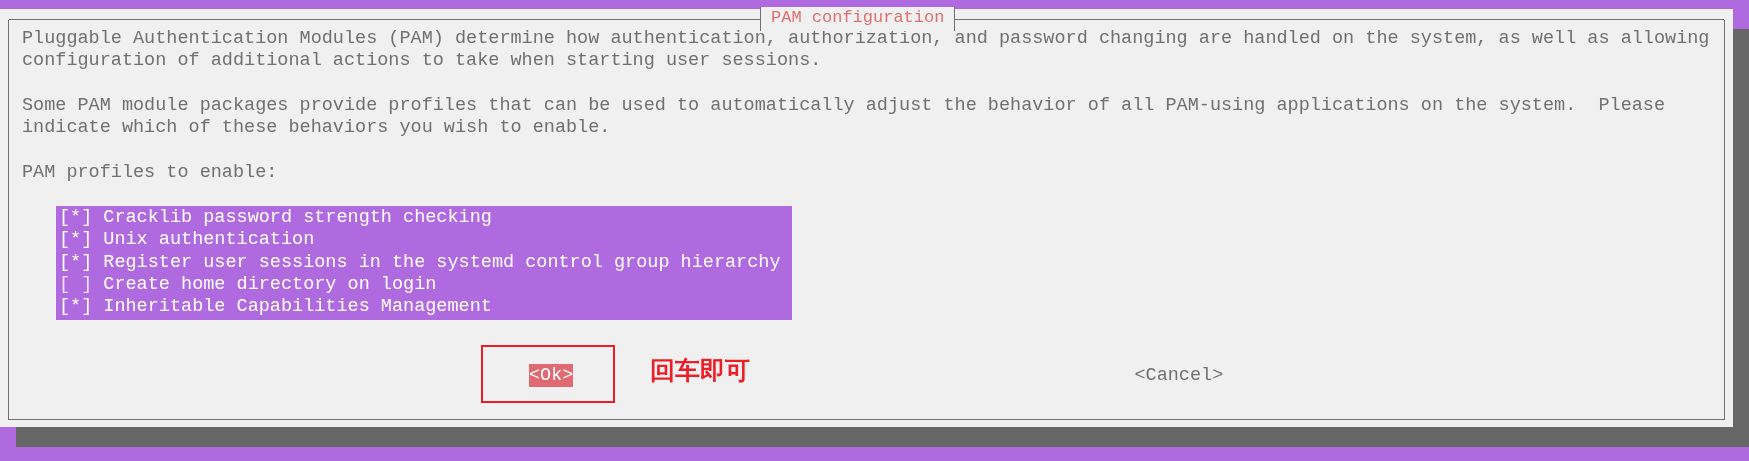  Describe the element at coordinates (209, 240) in the screenshot. I see `profile-option: Unix authentication` at that location.